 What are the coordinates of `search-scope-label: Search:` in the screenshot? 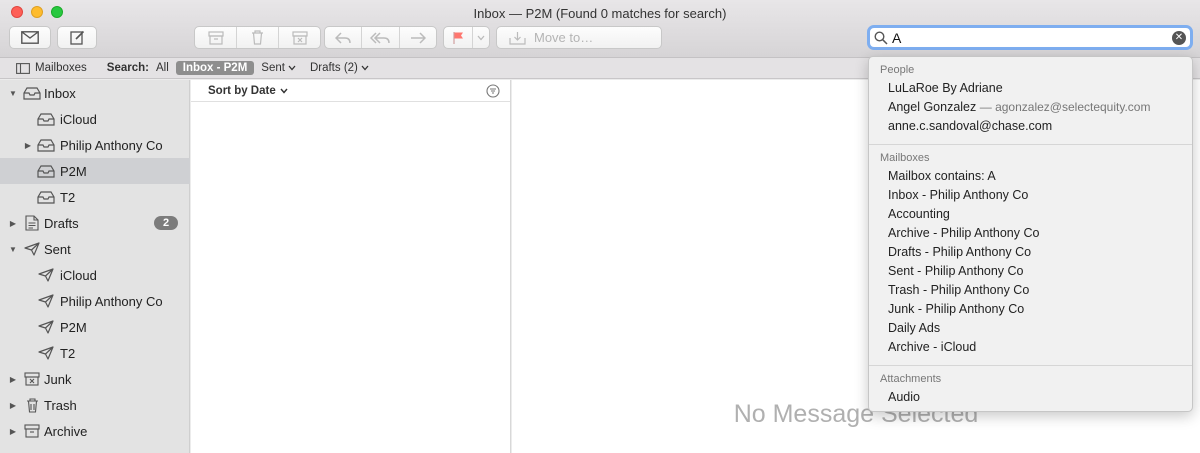 It's located at (127, 68).